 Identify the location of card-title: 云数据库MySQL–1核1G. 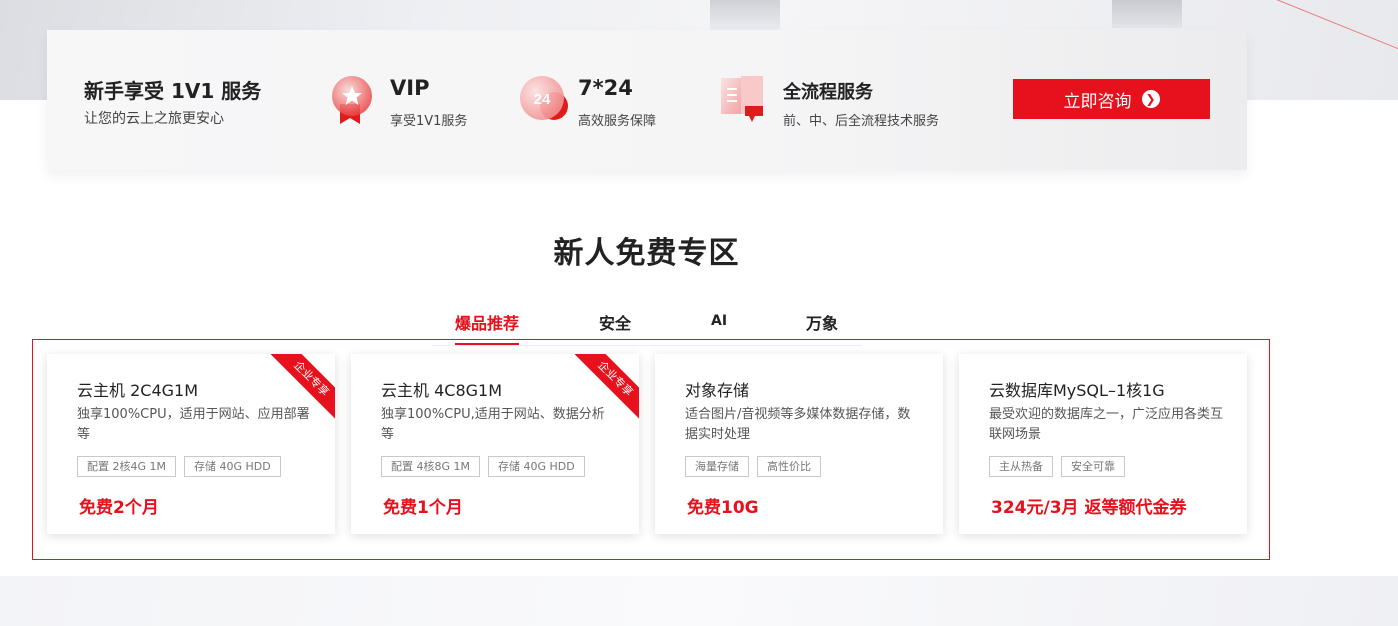
(1077, 390).